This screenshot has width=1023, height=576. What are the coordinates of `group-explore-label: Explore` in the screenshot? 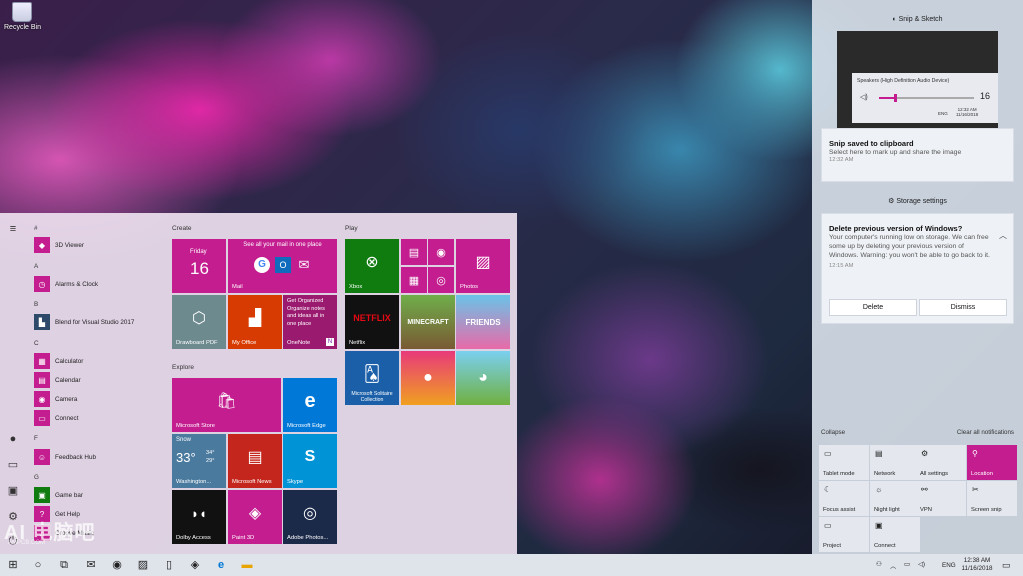 It's located at (183, 367).